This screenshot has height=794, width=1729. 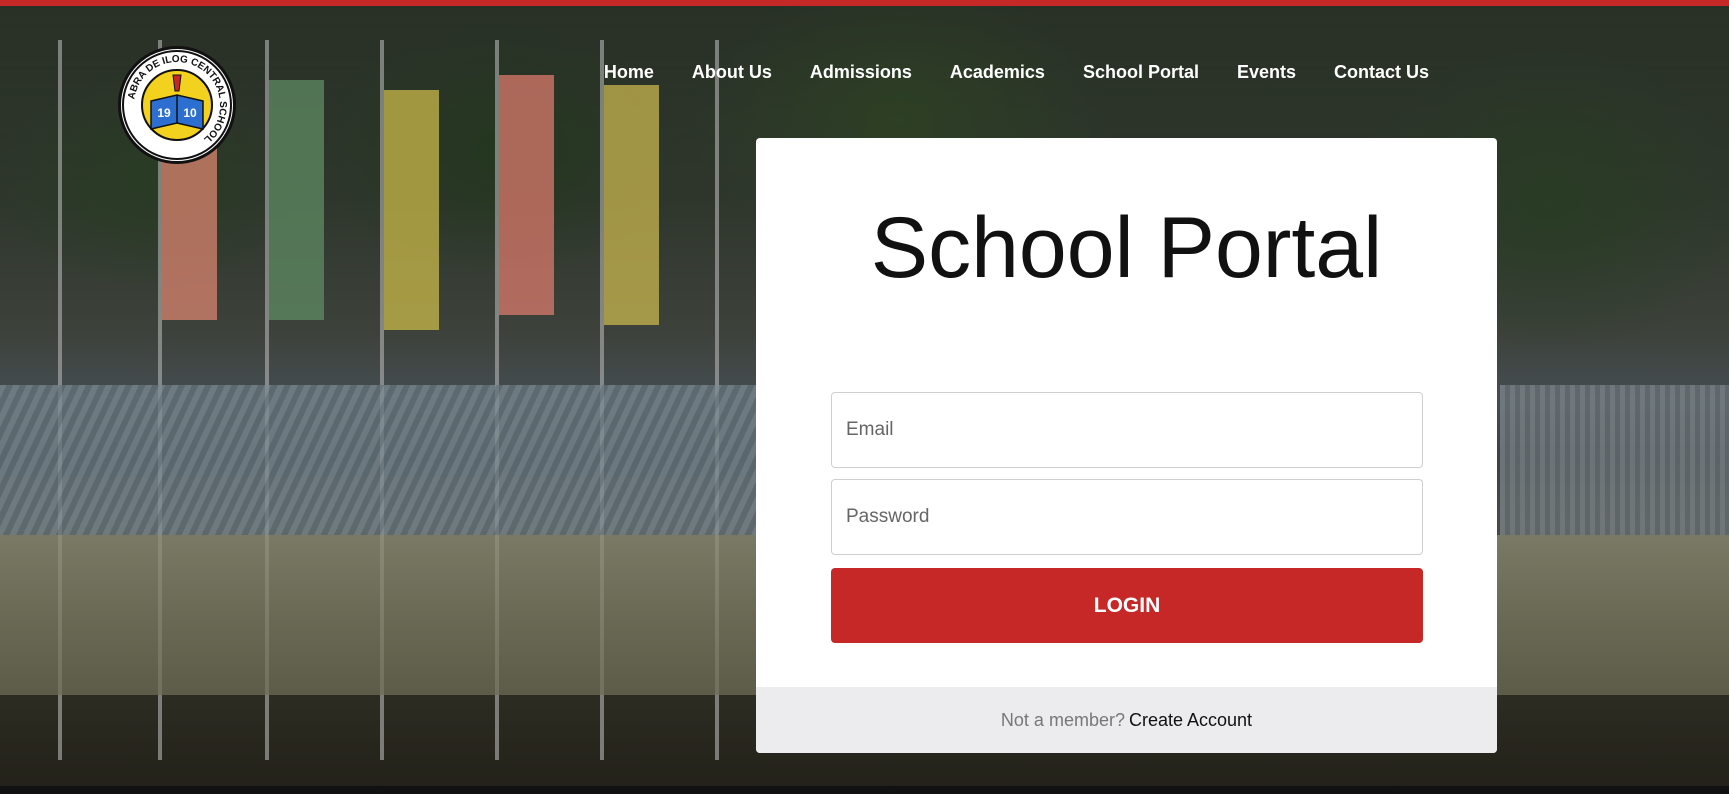 What do you see at coordinates (1127, 605) in the screenshot?
I see `login-button: LOGIN` at bounding box center [1127, 605].